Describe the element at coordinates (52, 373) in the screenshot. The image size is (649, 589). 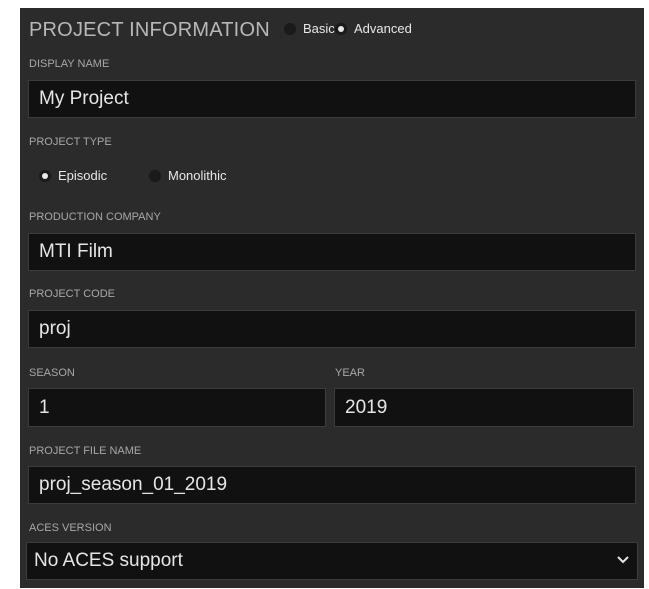
I see `season-label: SEASON` at that location.